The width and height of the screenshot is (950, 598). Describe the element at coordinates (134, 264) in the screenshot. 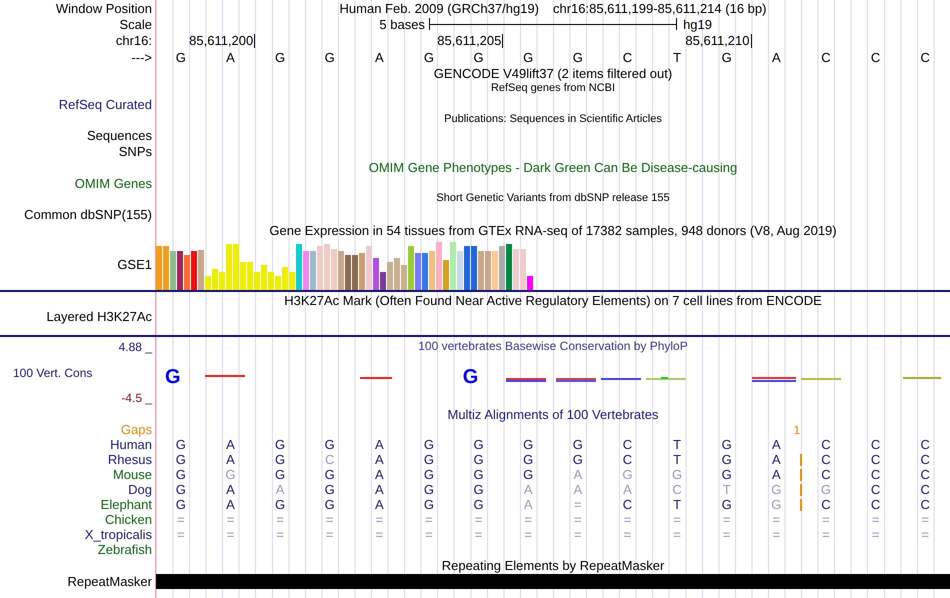

I see `track-label: GSE1` at that location.